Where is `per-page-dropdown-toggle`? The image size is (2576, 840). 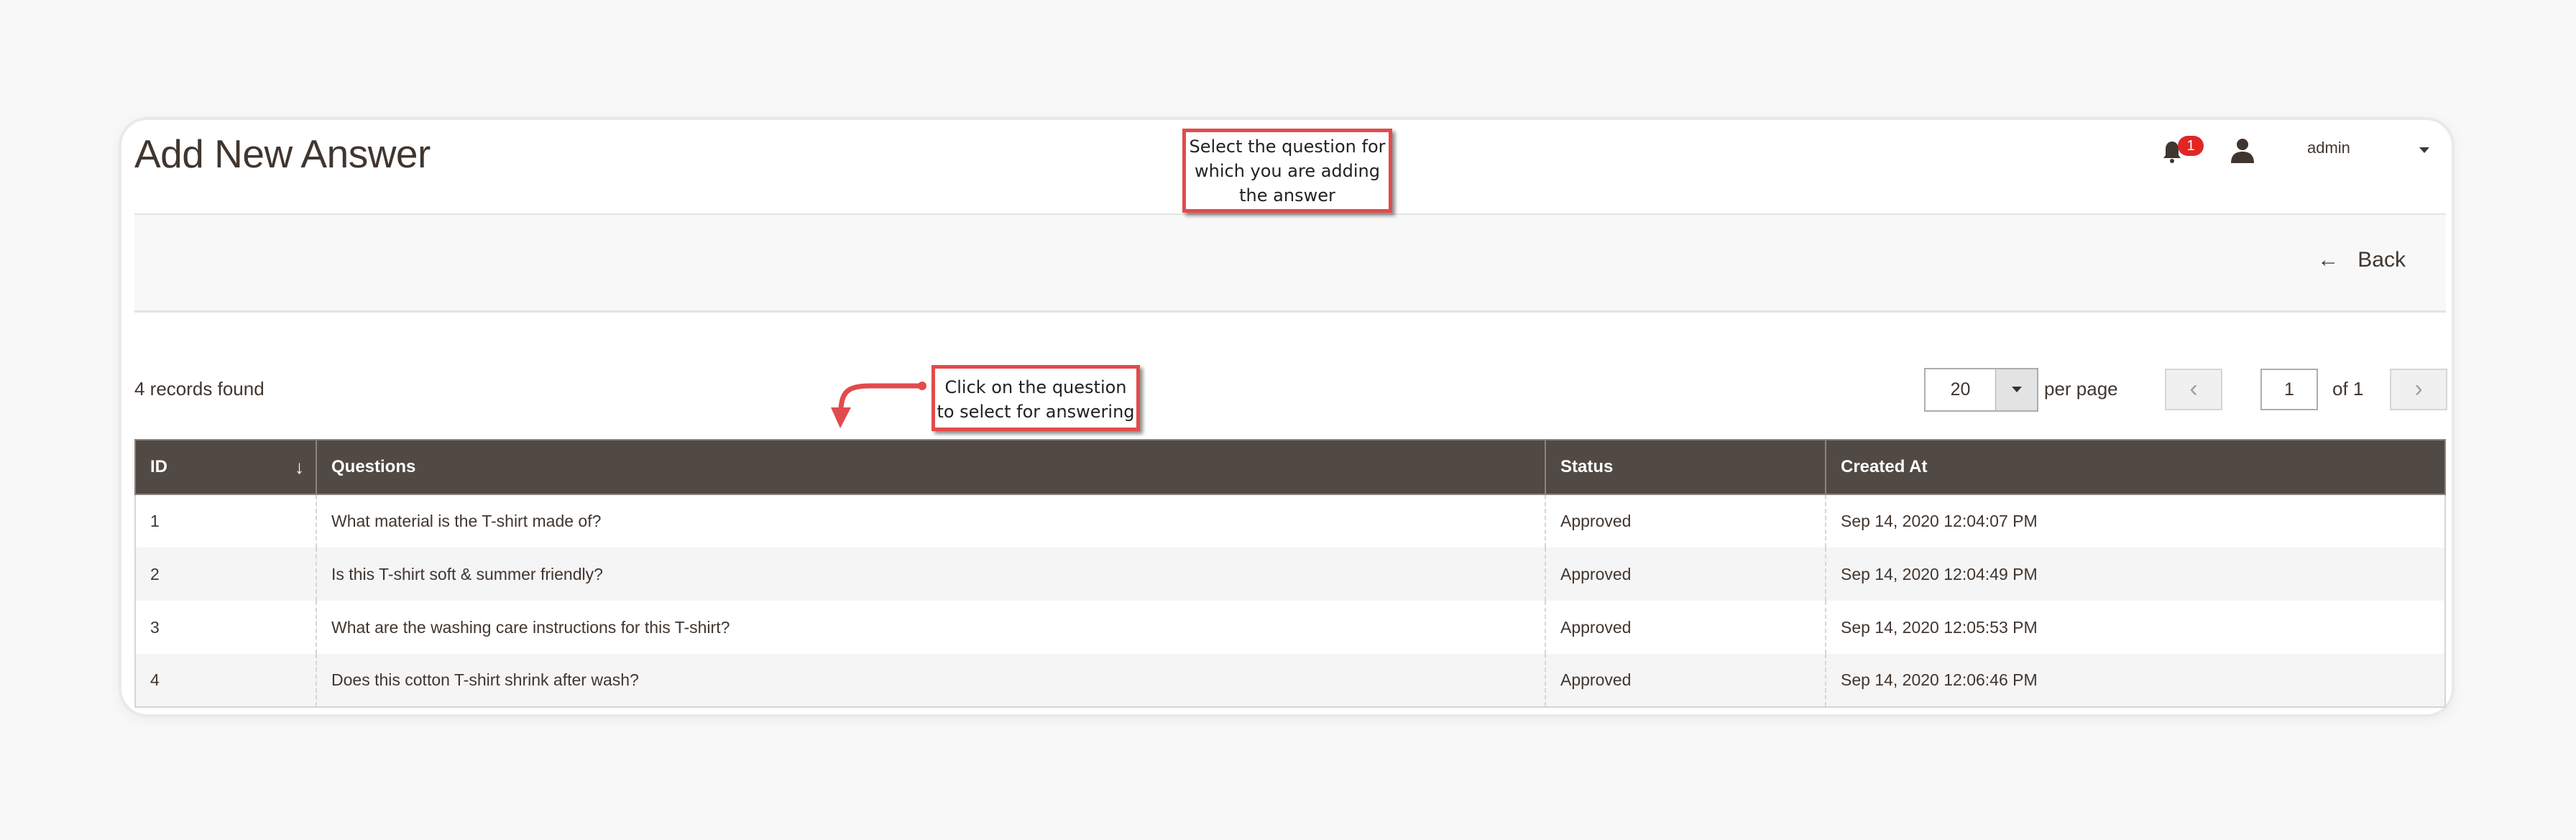
per-page-dropdown-toggle is located at coordinates (2016, 389).